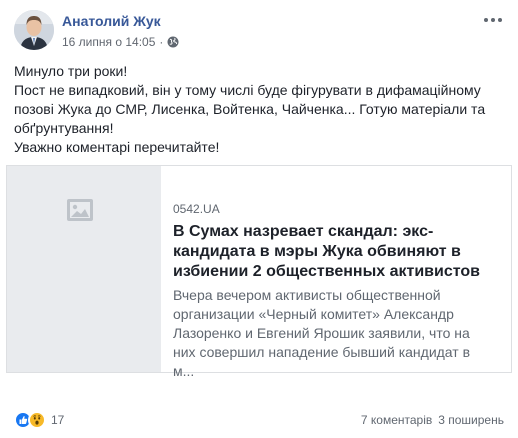  I want to click on link-source: 0542.UA, so click(196, 209).